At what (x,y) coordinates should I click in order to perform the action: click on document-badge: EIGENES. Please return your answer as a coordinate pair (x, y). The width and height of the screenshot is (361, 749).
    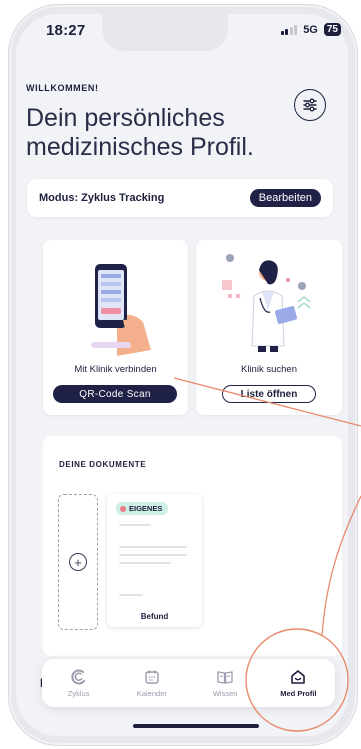
    Looking at the image, I should click on (142, 508).